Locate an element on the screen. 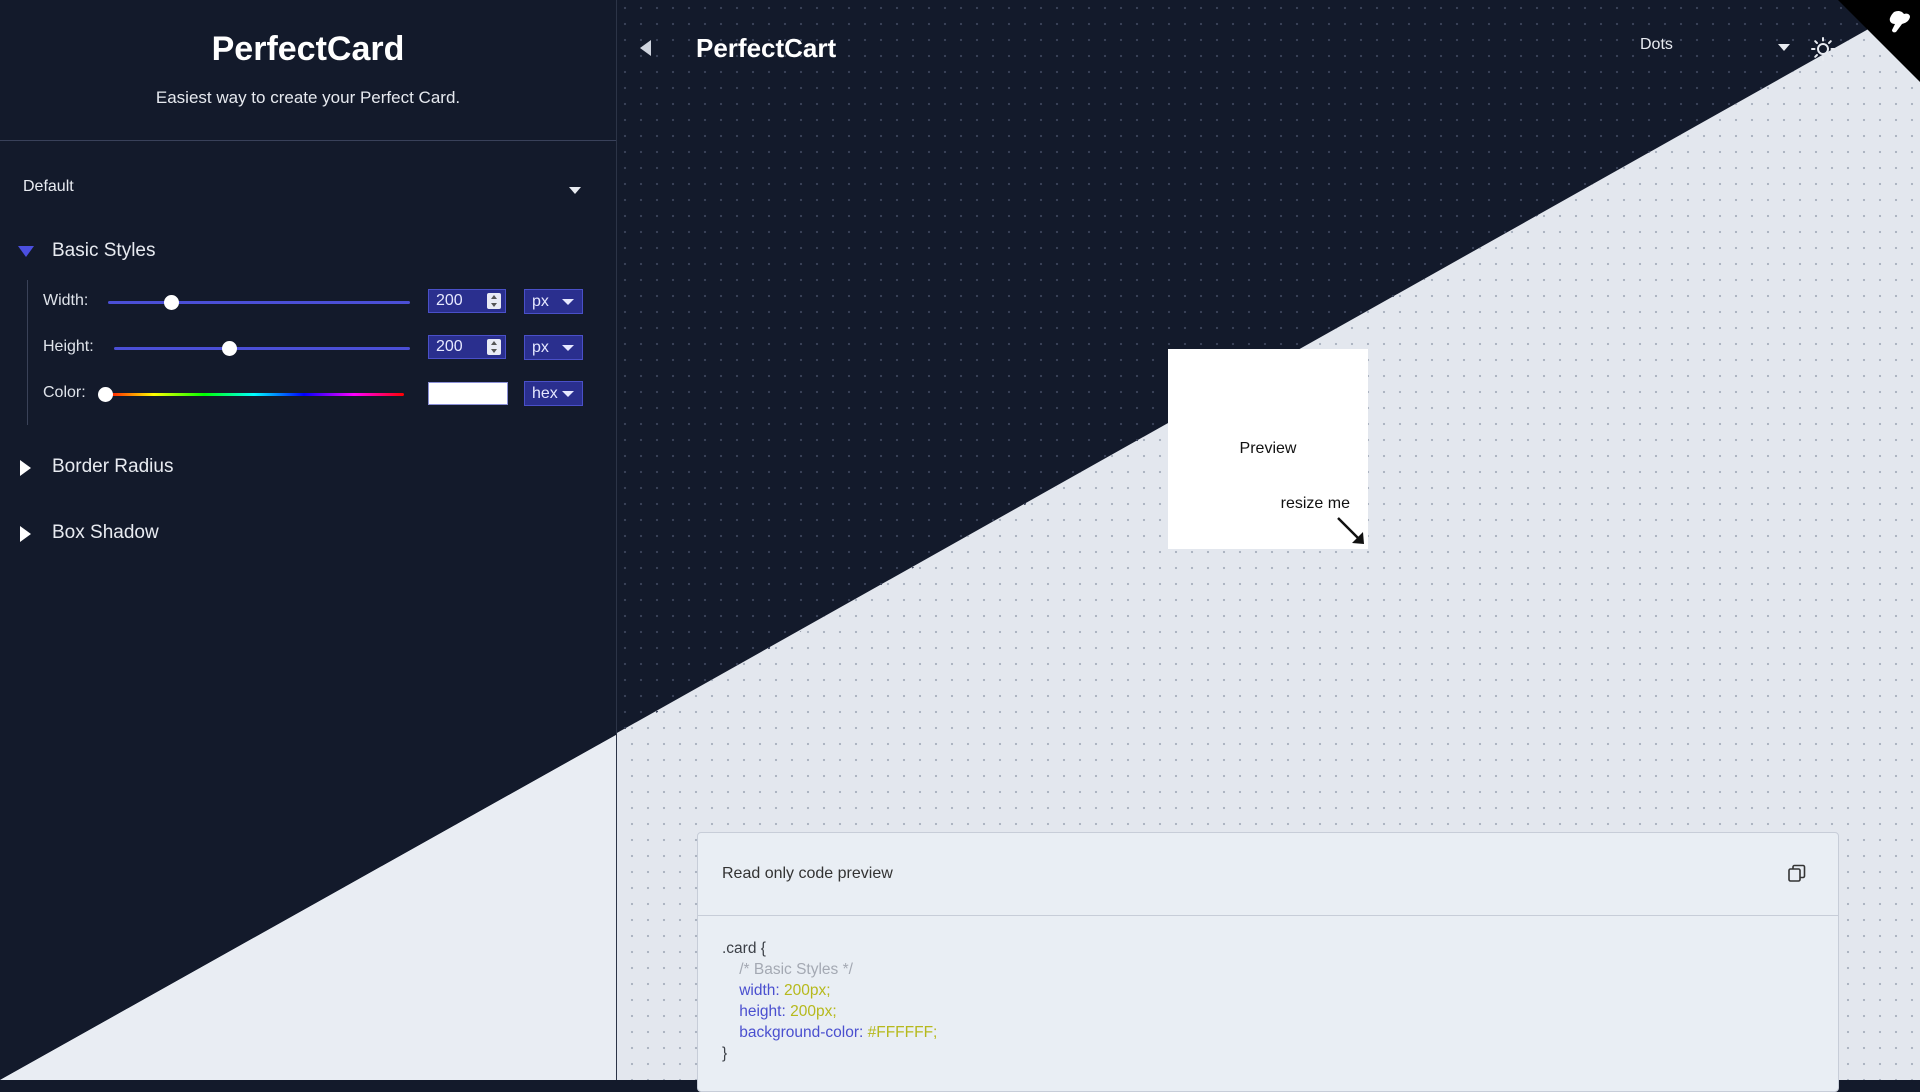  copy-button is located at coordinates (1797, 874).